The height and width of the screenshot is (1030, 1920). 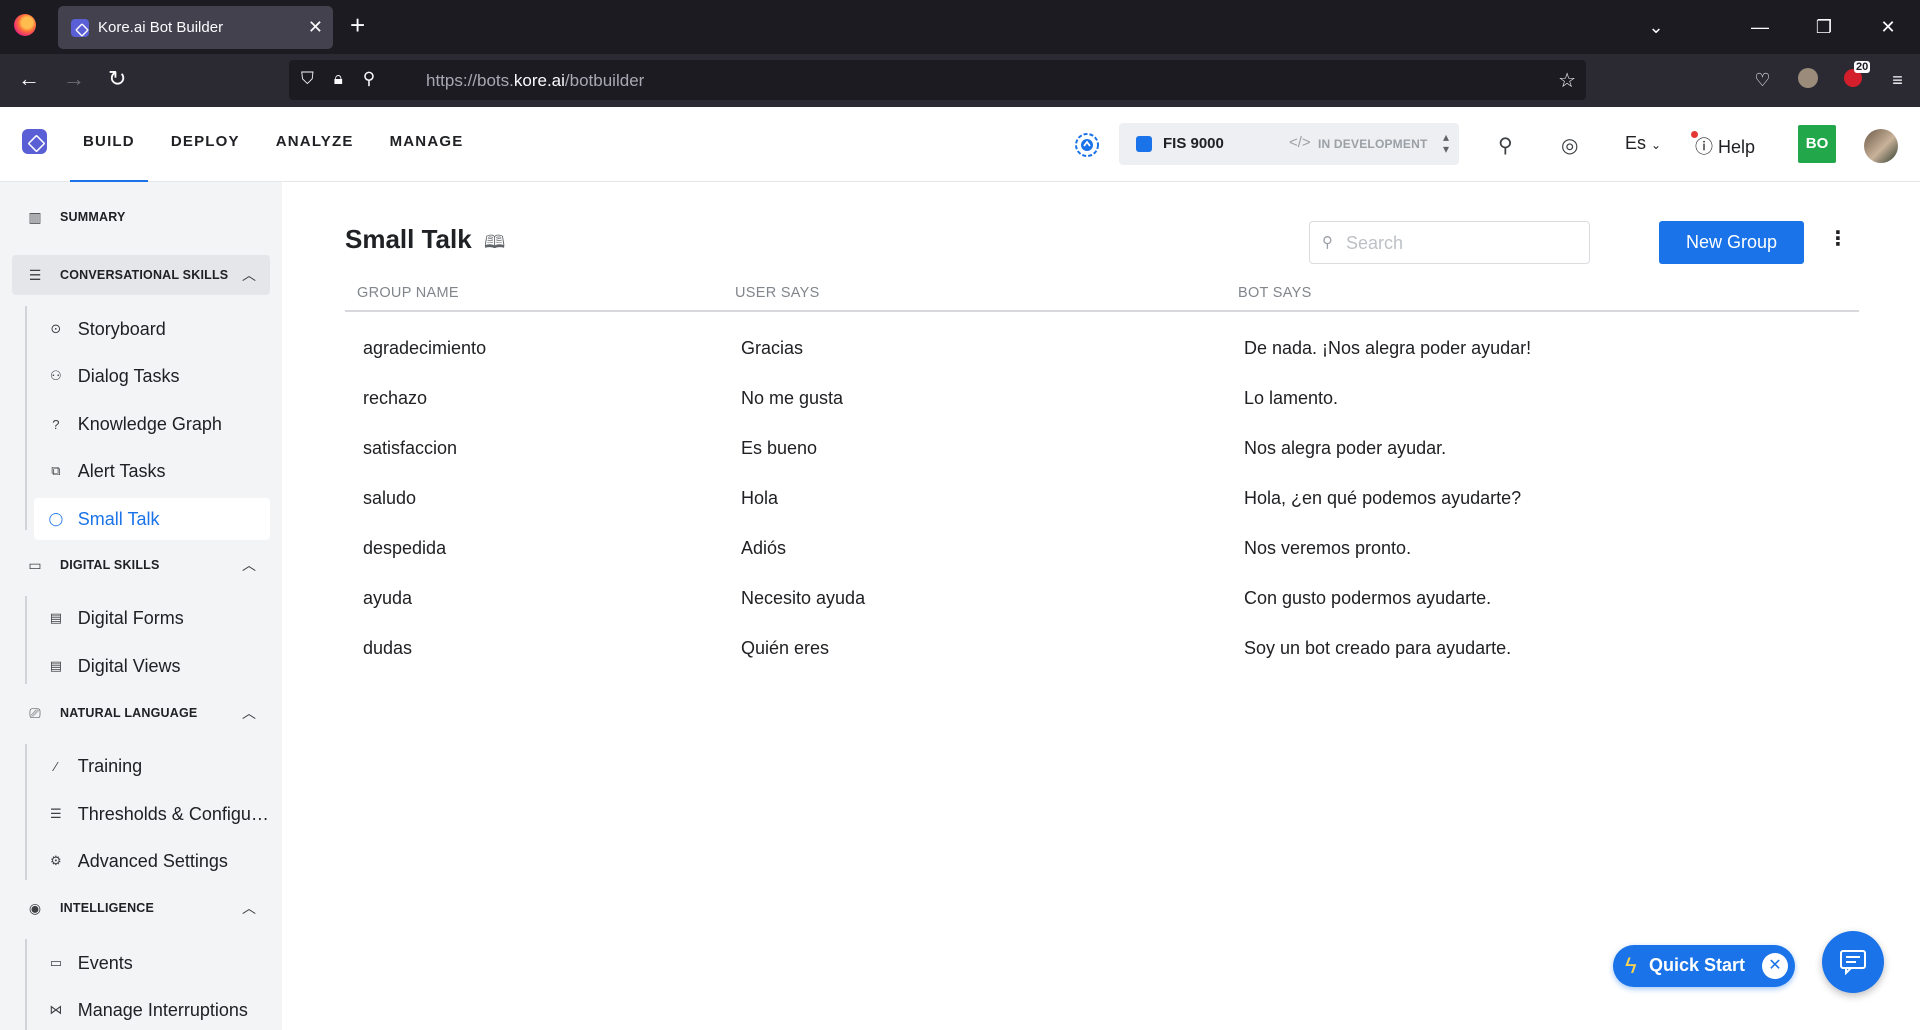 I want to click on page-title: Small Talk, so click(x=408, y=239).